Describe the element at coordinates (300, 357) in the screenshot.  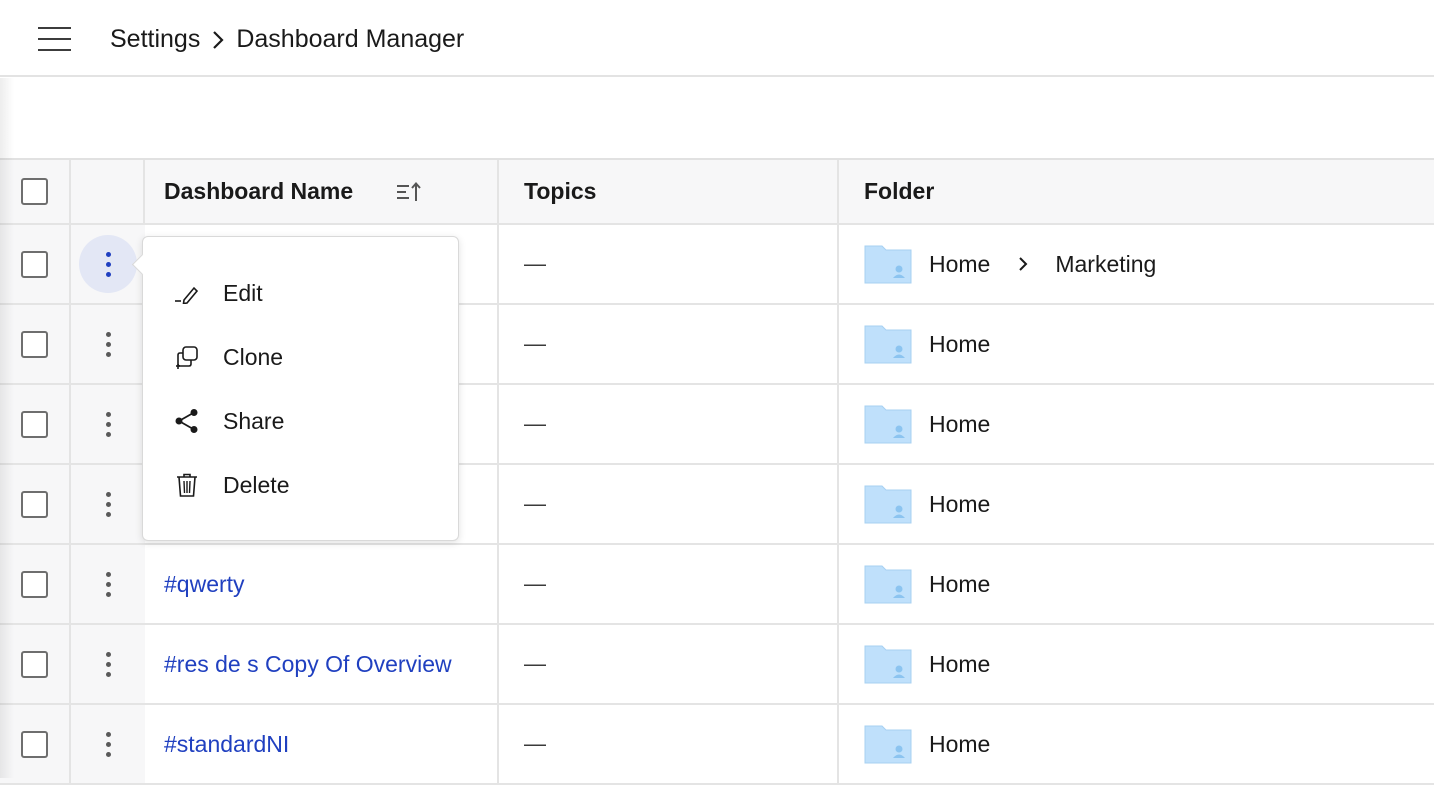
I see `menu-item-clone: Clone` at that location.